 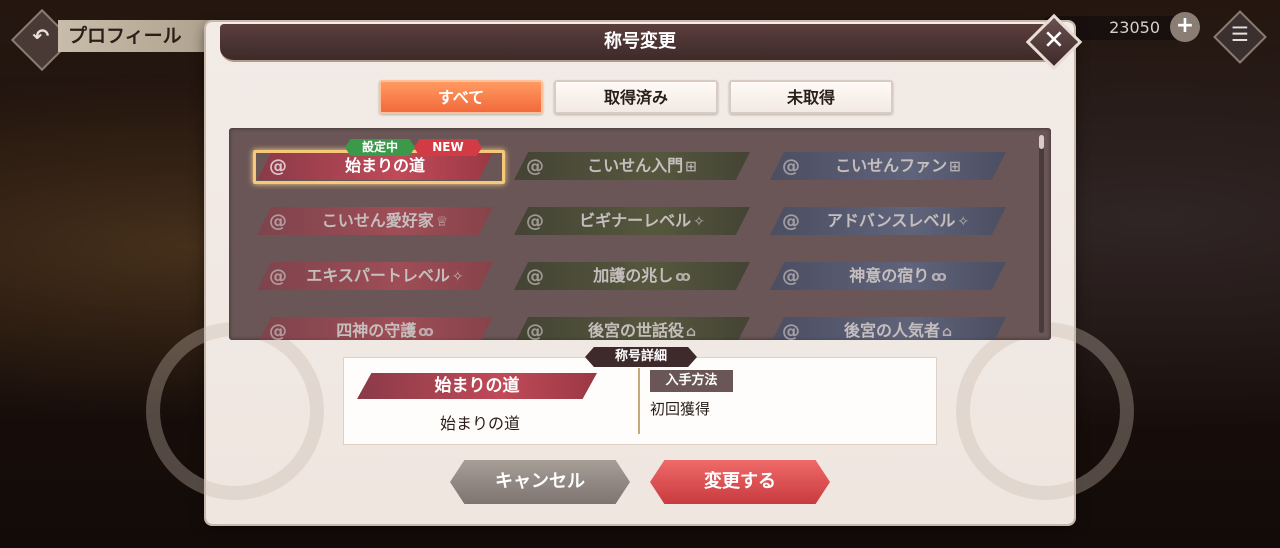 I want to click on title-item-label: 後宮の世話役, so click(x=635, y=330).